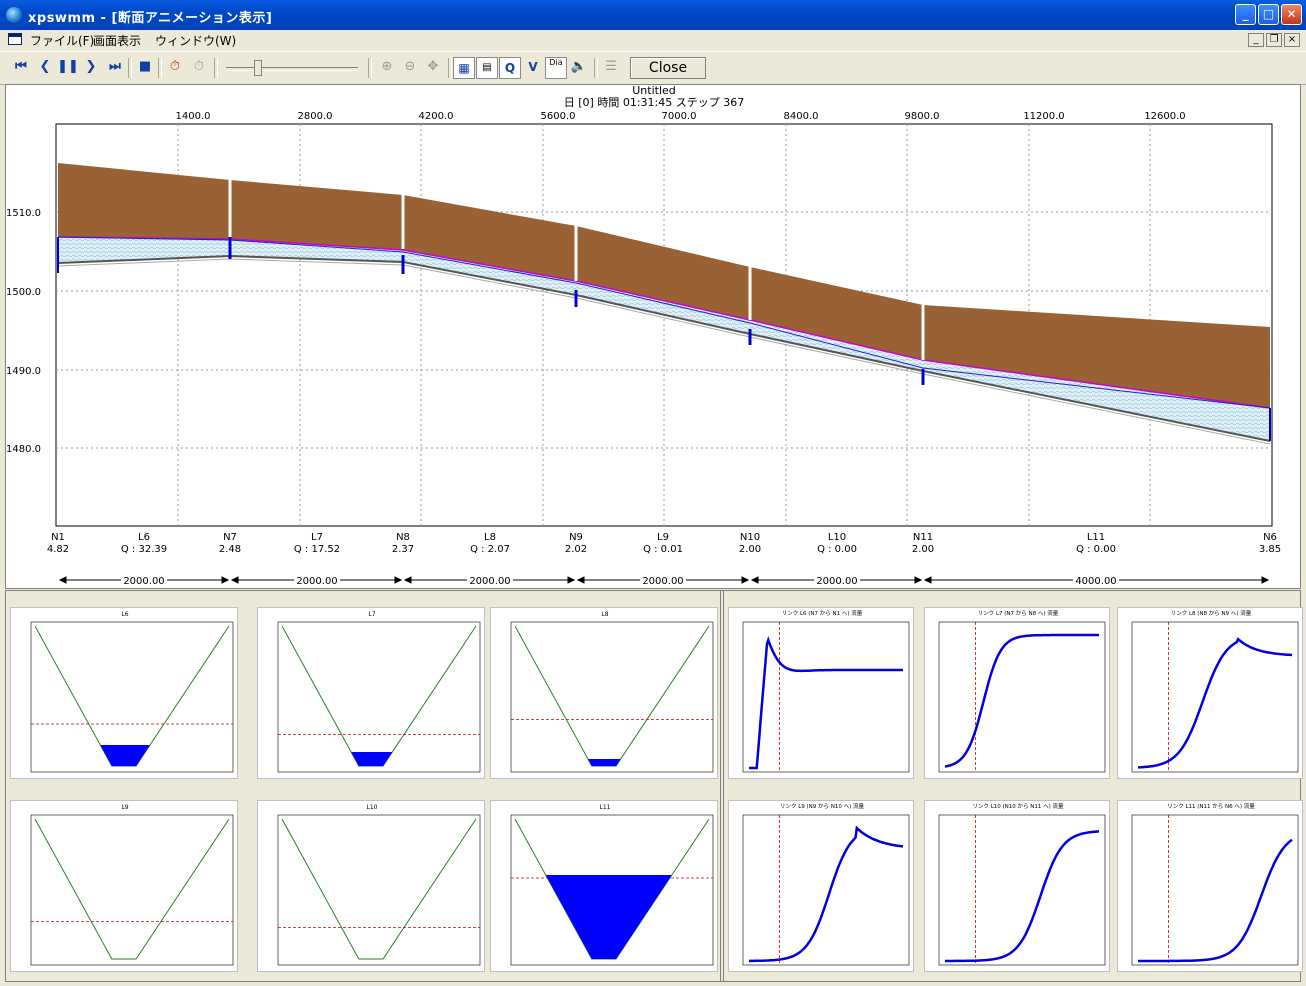  I want to click on node-name: N8, so click(403, 537).